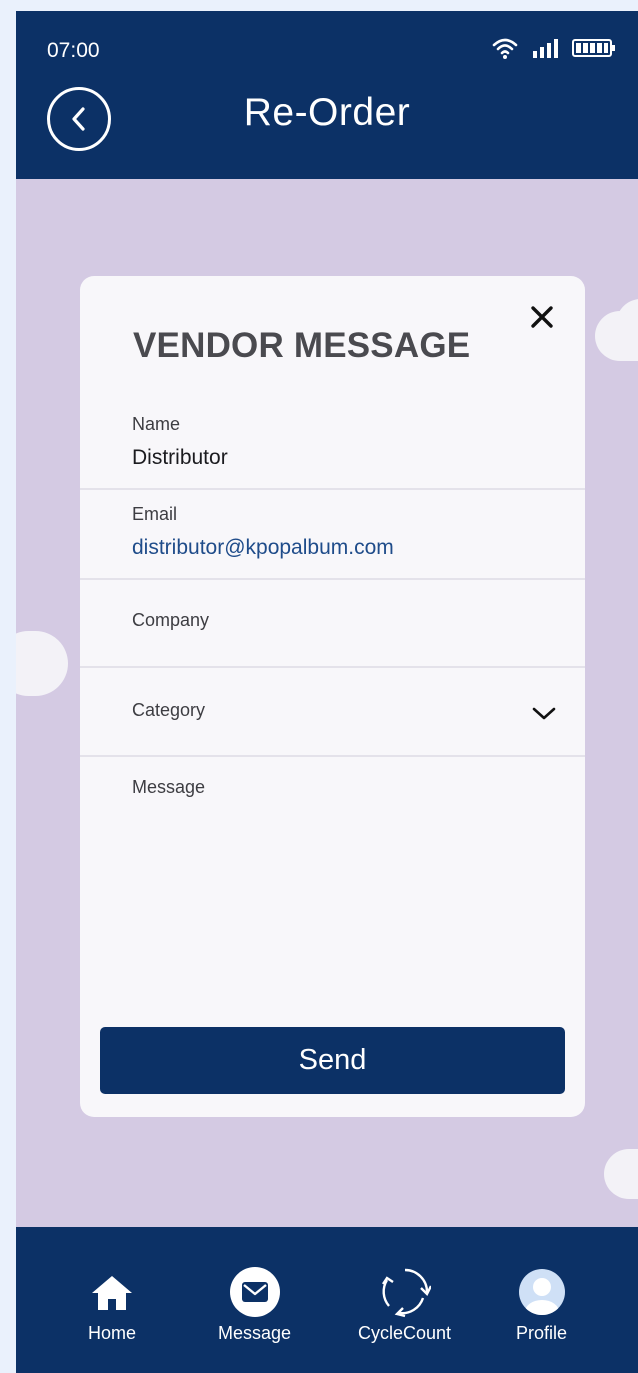 The image size is (638, 1373). What do you see at coordinates (263, 547) in the screenshot?
I see `email-value: distributor@kpopalbum.com` at bounding box center [263, 547].